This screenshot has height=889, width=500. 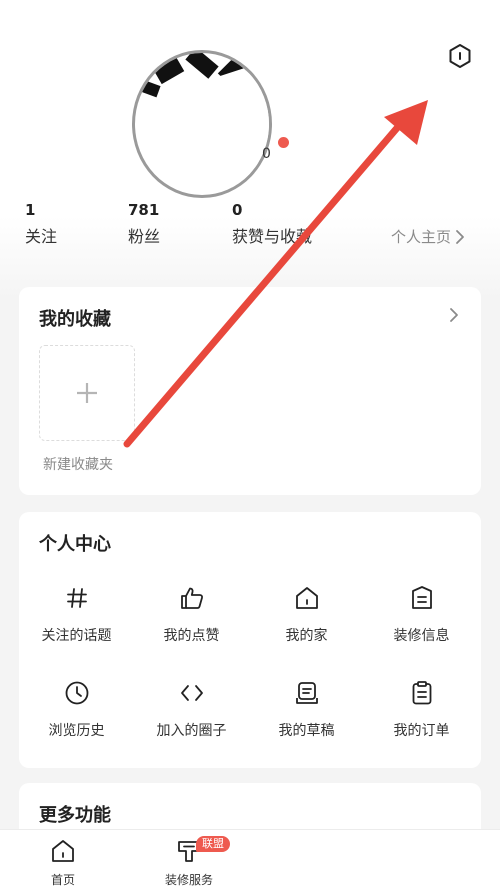 I want to click on grid-item-label: 关注的话题, so click(x=76, y=636).